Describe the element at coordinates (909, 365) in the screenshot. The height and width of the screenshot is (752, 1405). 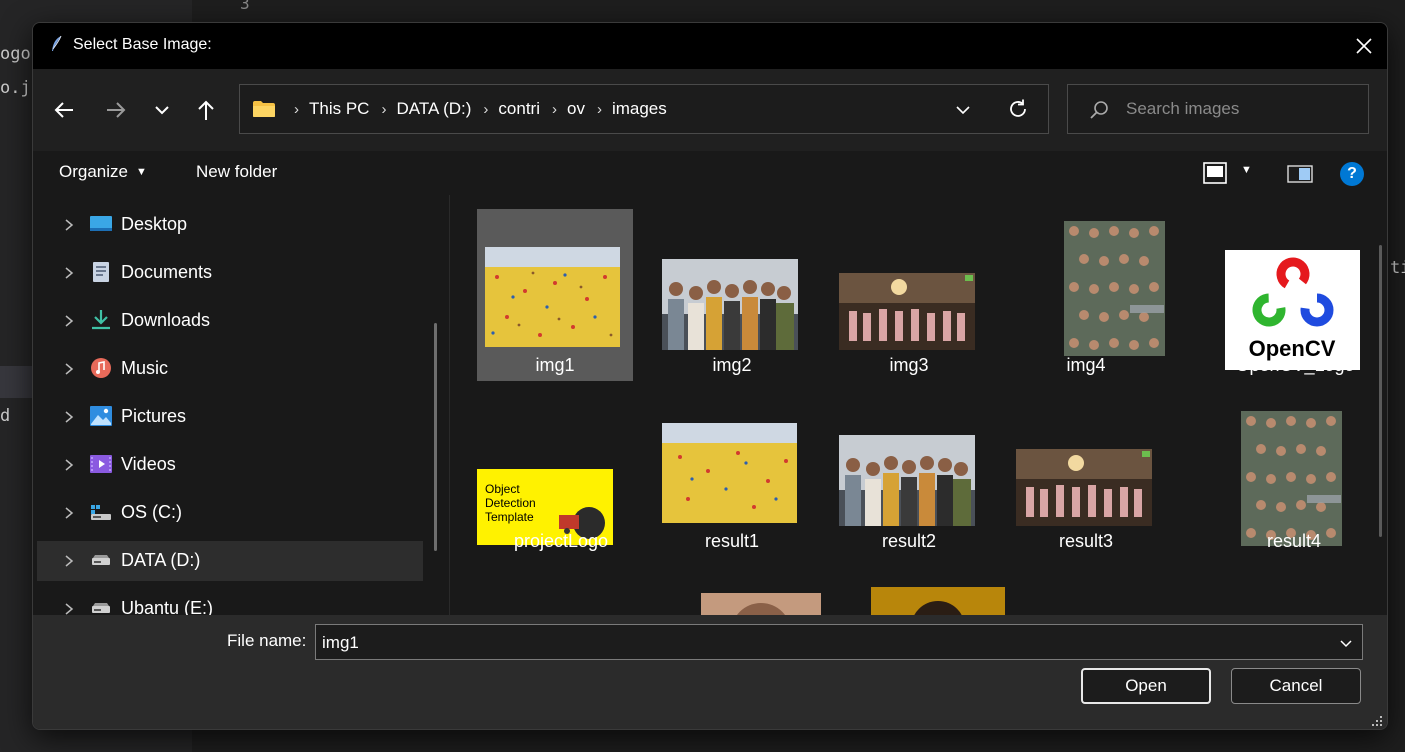
I see `file-name: img3` at that location.